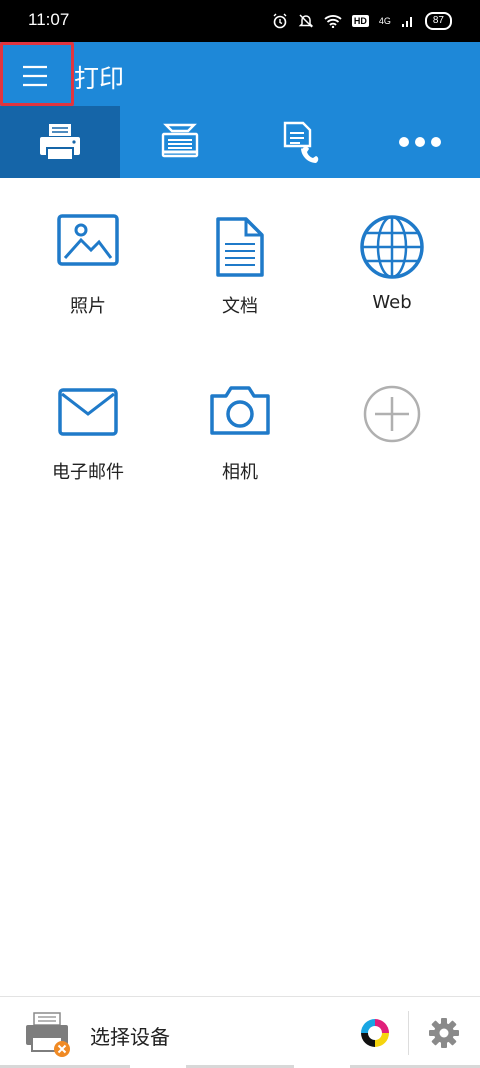 The width and height of the screenshot is (480, 1068). I want to click on page-title: 打印, so click(99, 78).